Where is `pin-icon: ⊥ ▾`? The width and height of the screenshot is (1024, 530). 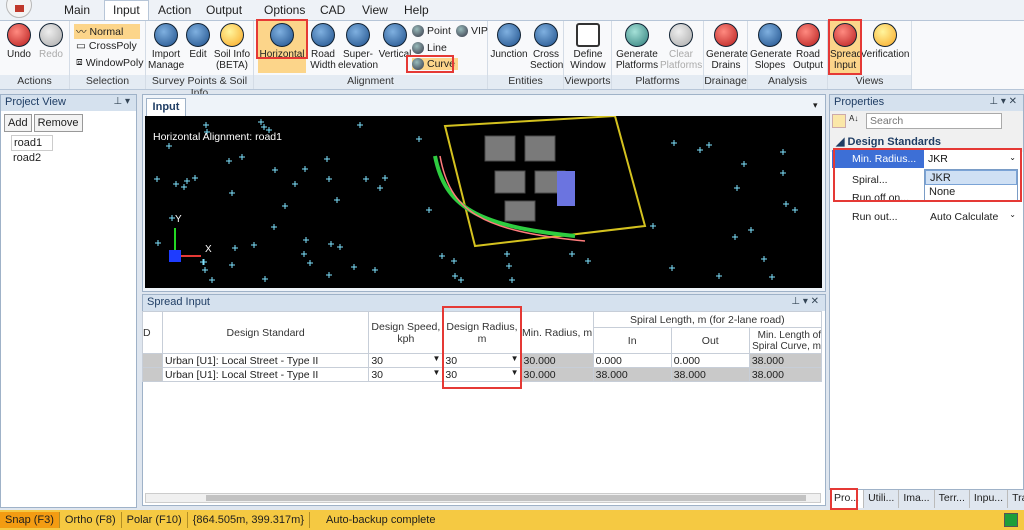 pin-icon: ⊥ ▾ is located at coordinates (121, 101).